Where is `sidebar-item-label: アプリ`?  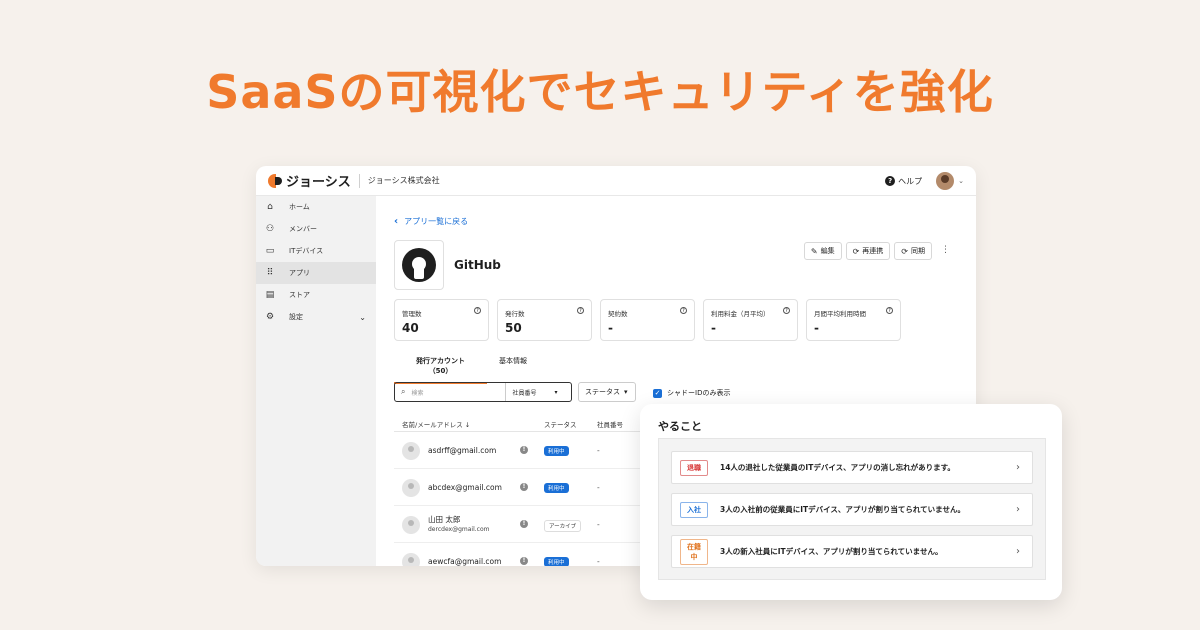
sidebar-item-label: アプリ is located at coordinates (299, 273).